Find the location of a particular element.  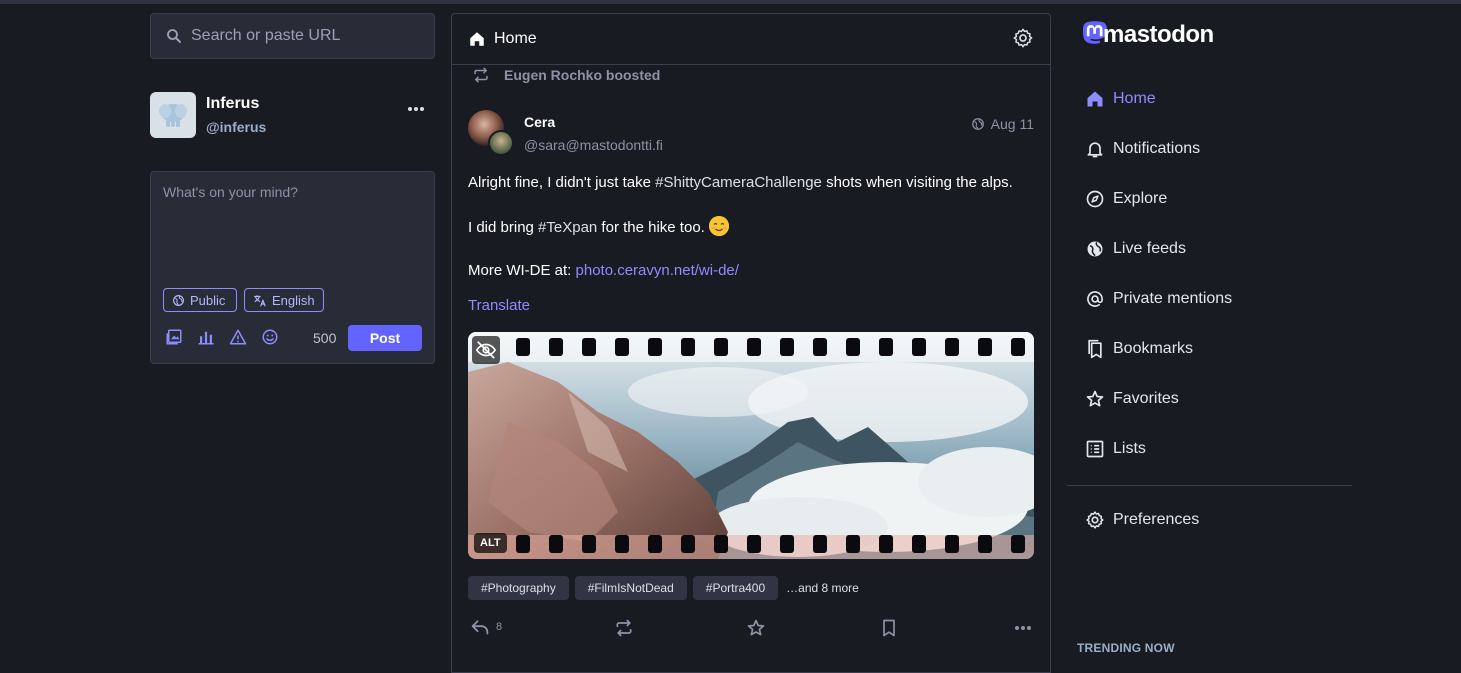

nav-item-favorites: Favorites is located at coordinates (1132, 399).